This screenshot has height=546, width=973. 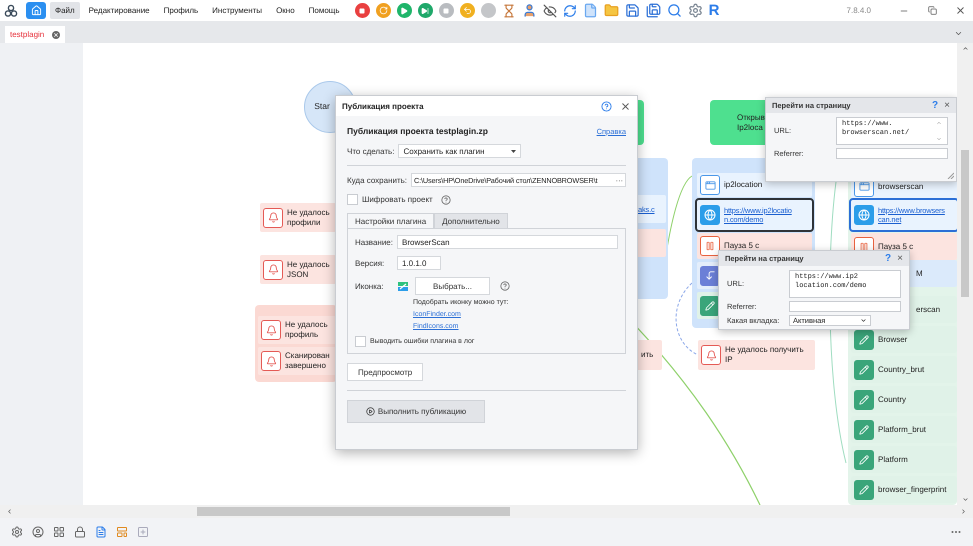 I want to click on node-label: Country, so click(x=892, y=399).